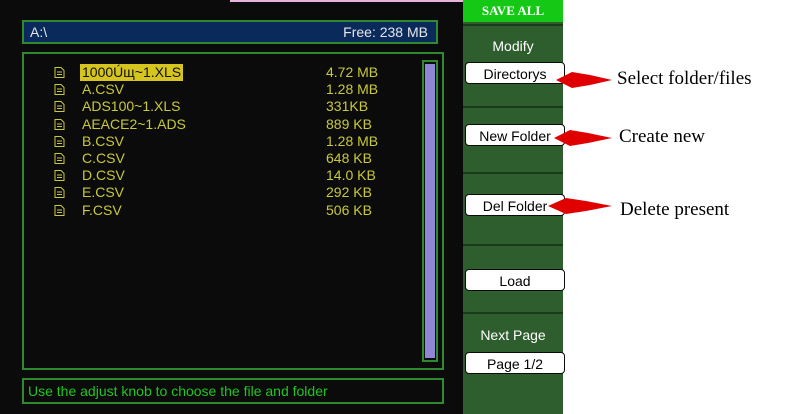 The width and height of the screenshot is (809, 414). What do you see at coordinates (349, 192) in the screenshot?
I see `file-size: 292 KB` at bounding box center [349, 192].